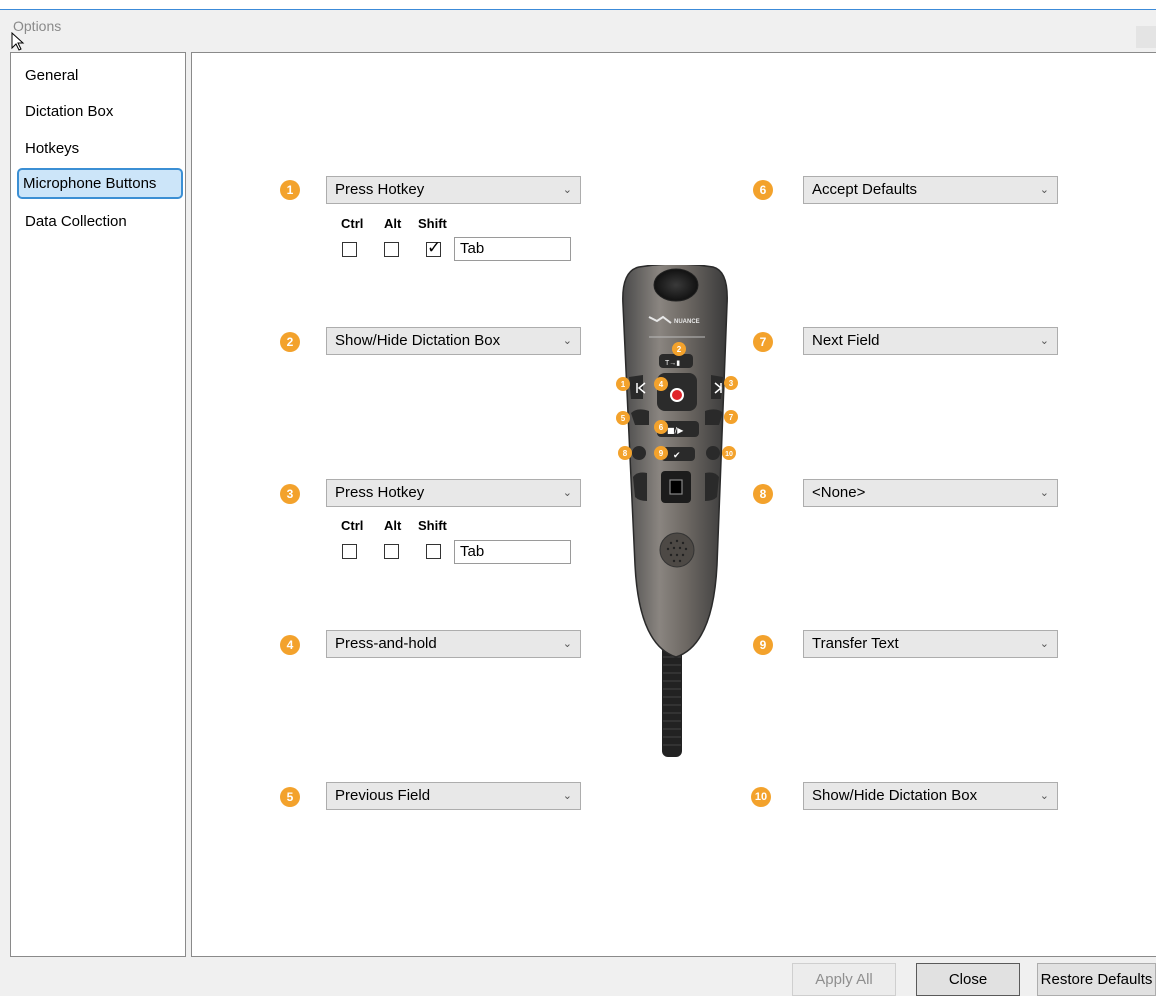 This screenshot has width=1156, height=996. What do you see at coordinates (18, 41) in the screenshot?
I see `mouse-cursor-icon` at bounding box center [18, 41].